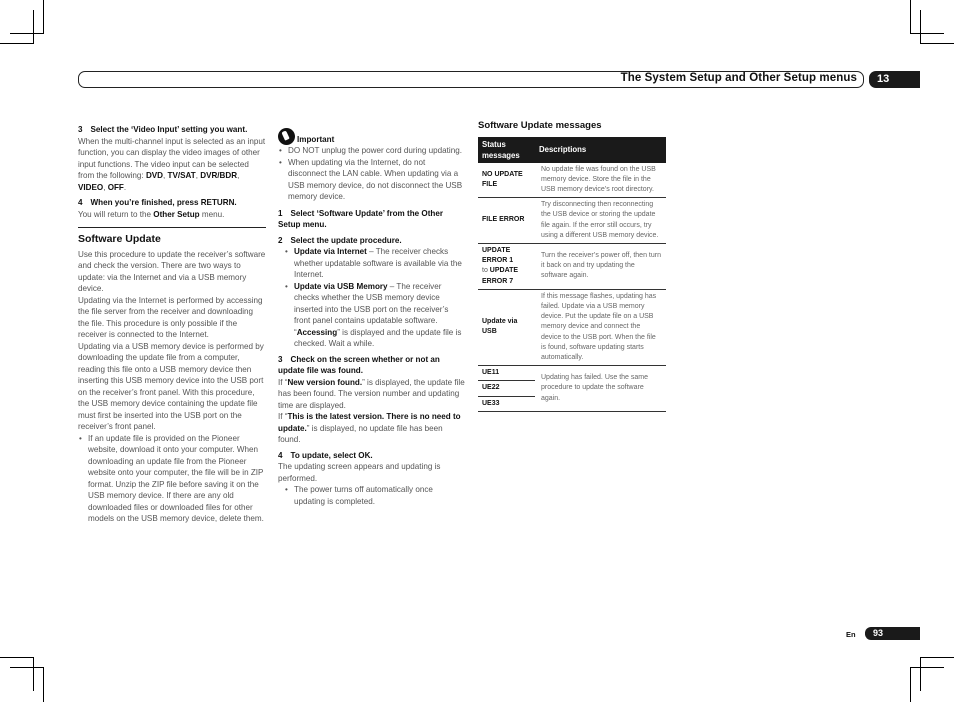 The height and width of the screenshot is (702, 954). What do you see at coordinates (600, 149) in the screenshot?
I see `column-header: Descriptions` at bounding box center [600, 149].